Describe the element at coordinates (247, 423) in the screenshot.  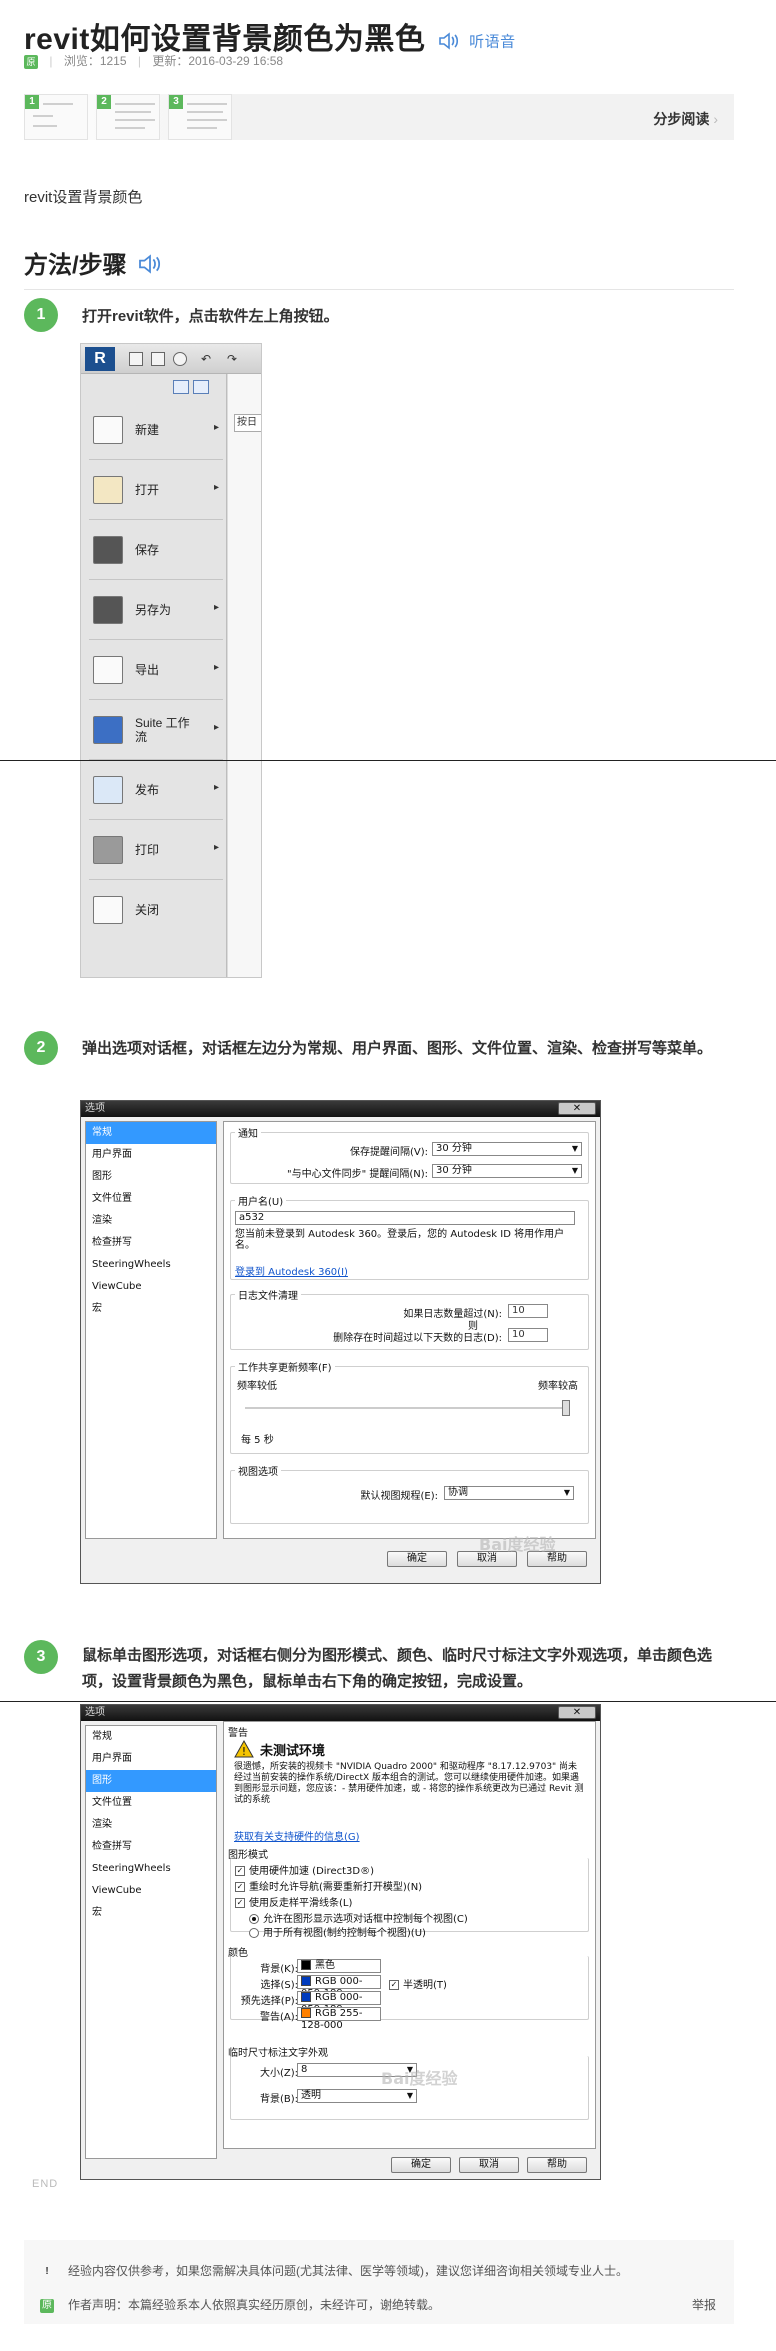
I see `side-tab: 按日` at that location.